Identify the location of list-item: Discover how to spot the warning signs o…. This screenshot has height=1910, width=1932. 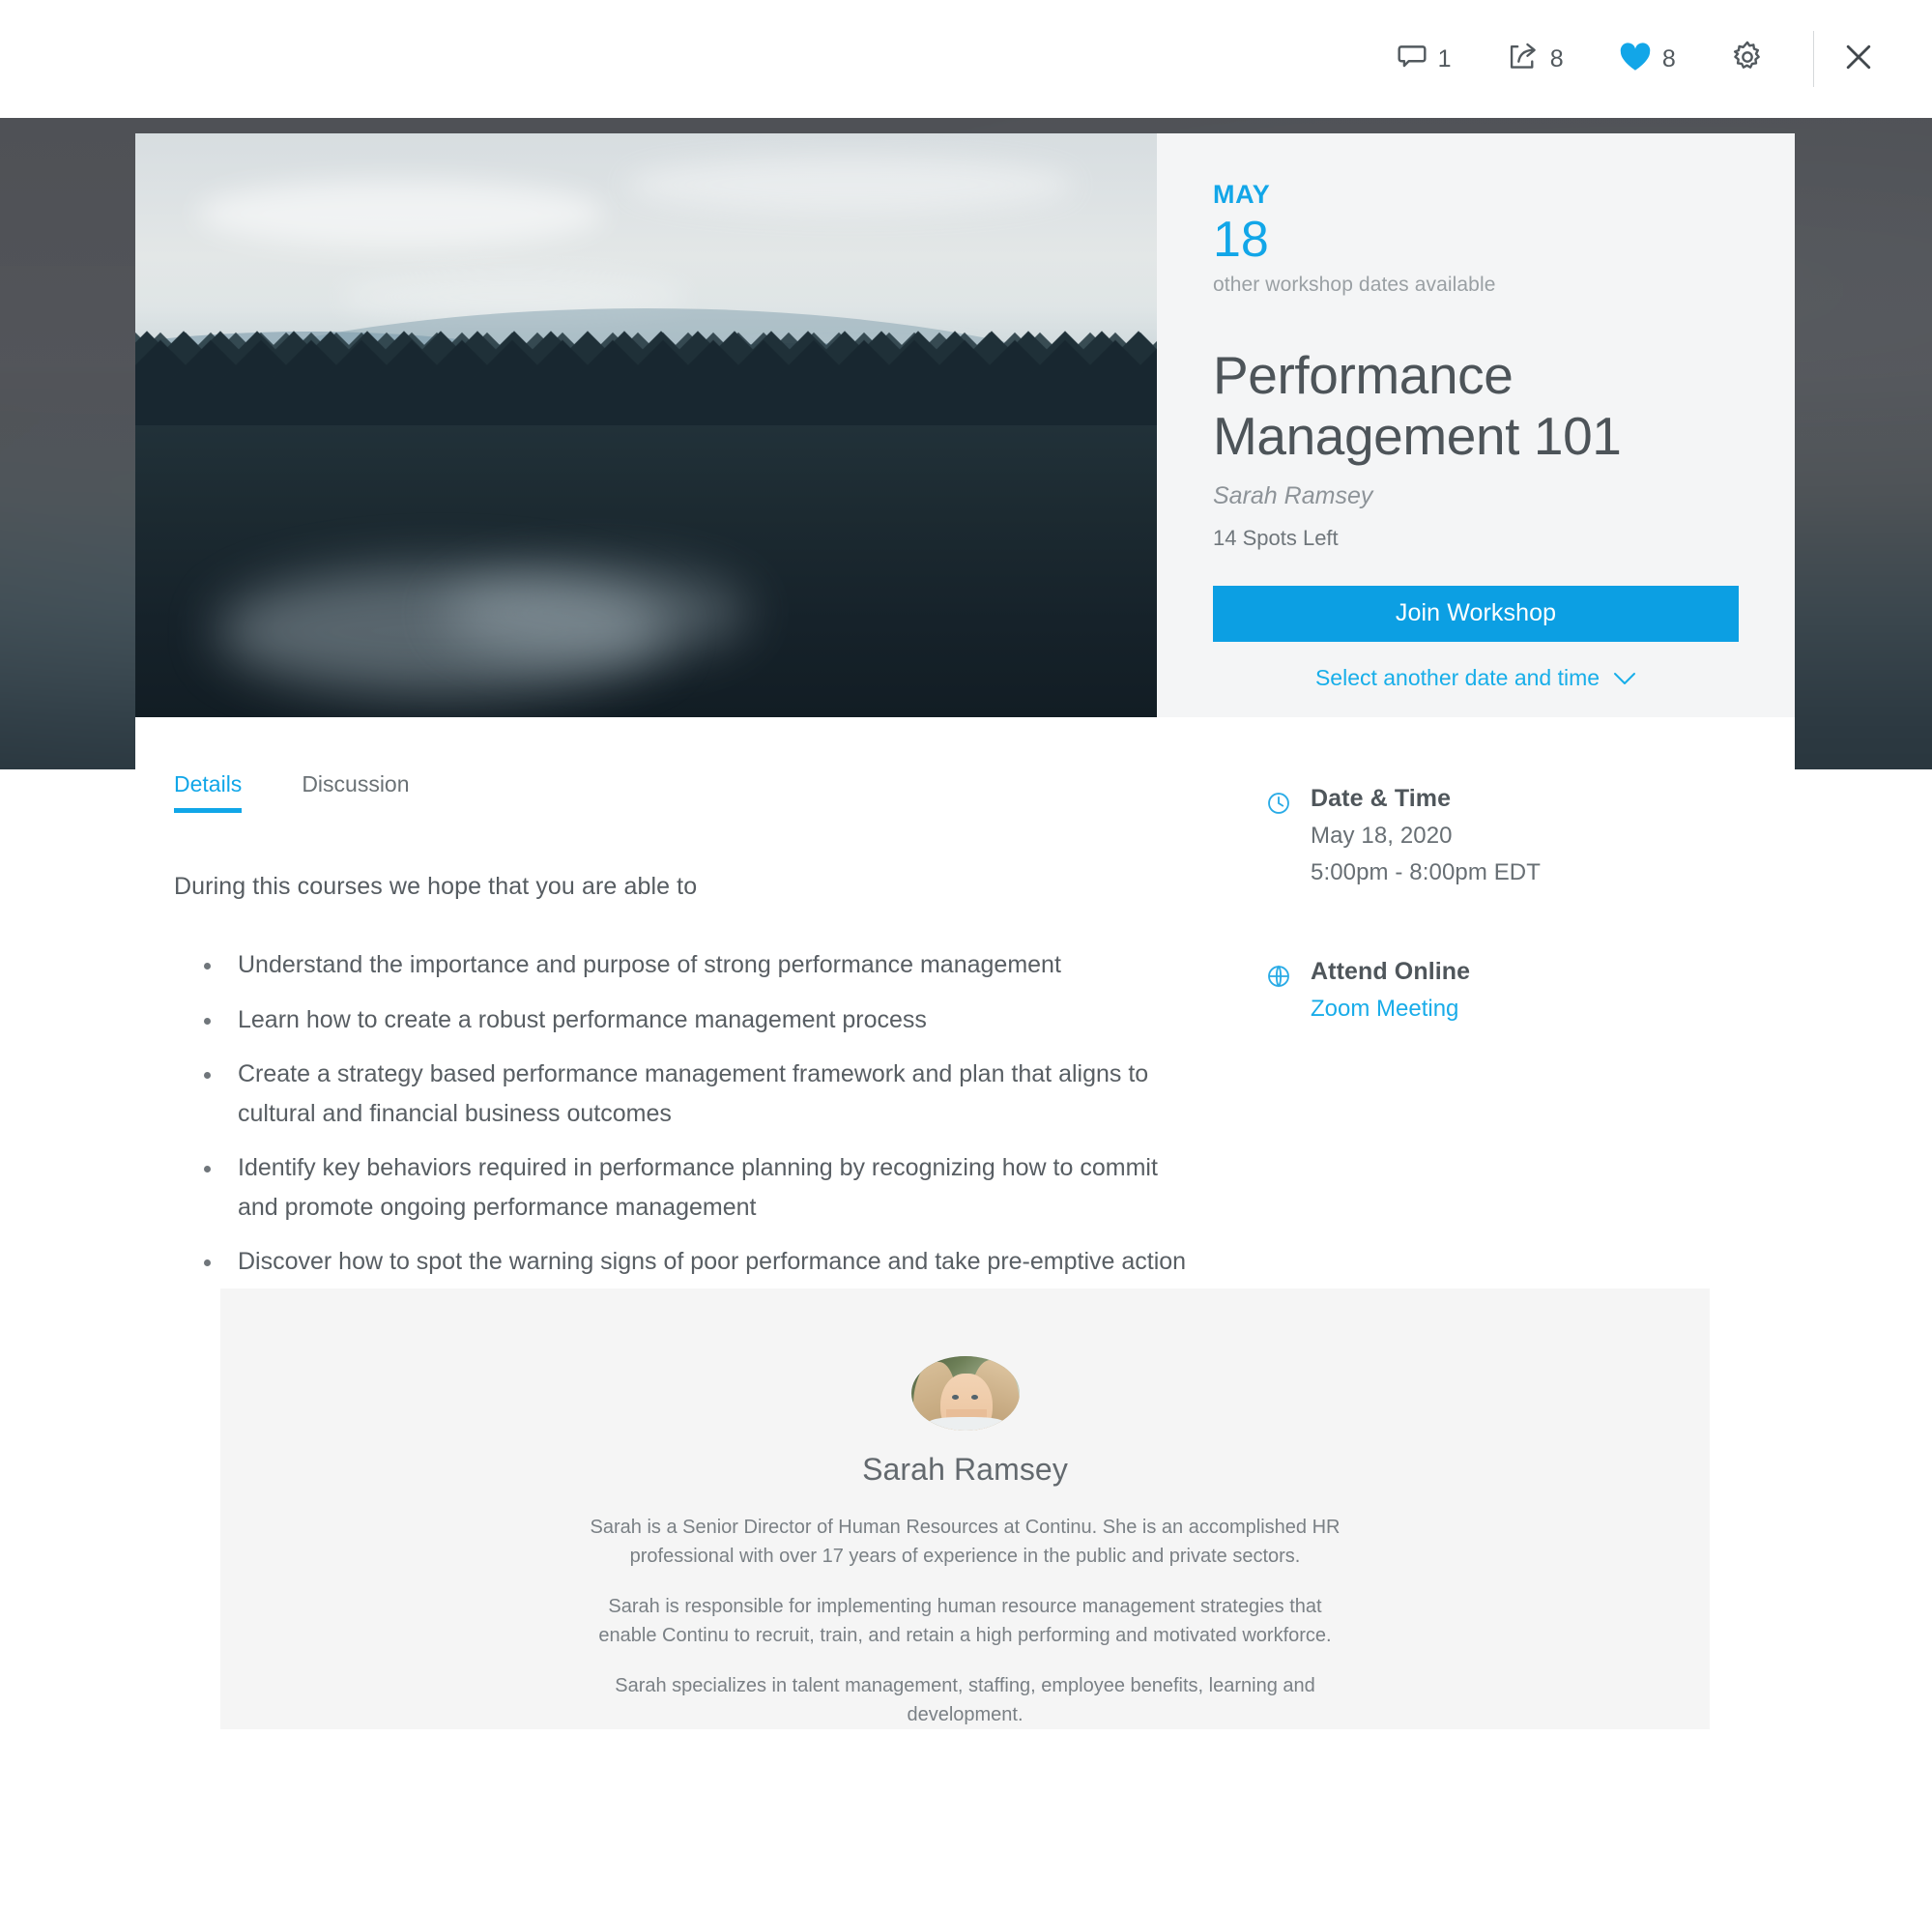
(712, 1262).